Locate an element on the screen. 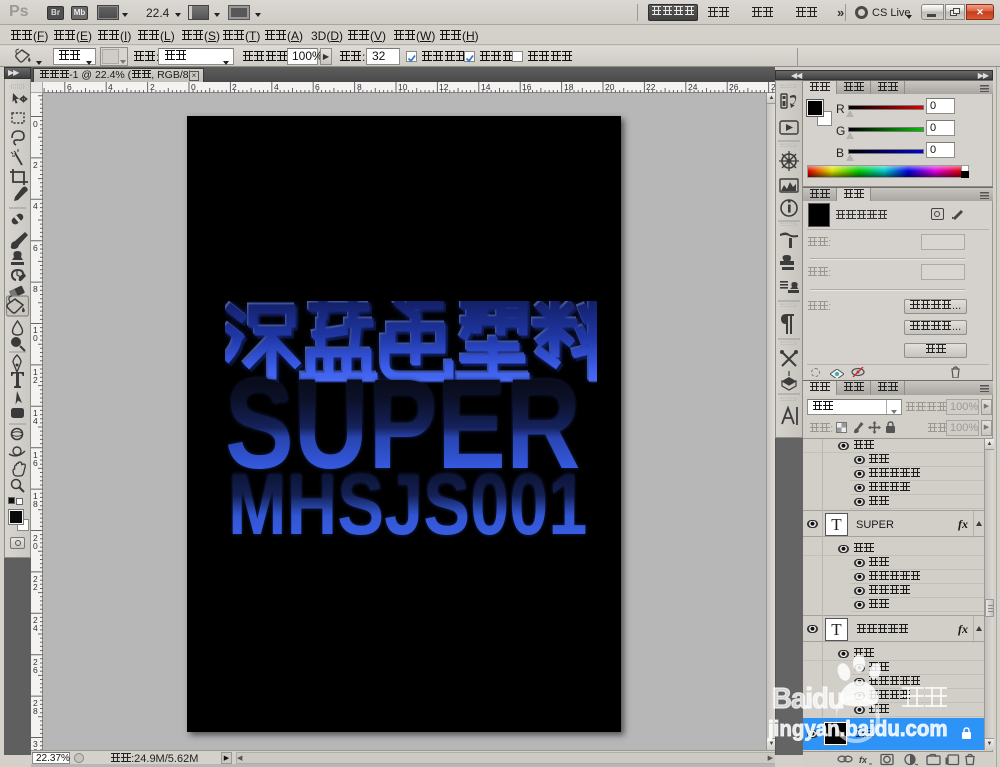  svg-text: 22 is located at coordinates (651, 87).